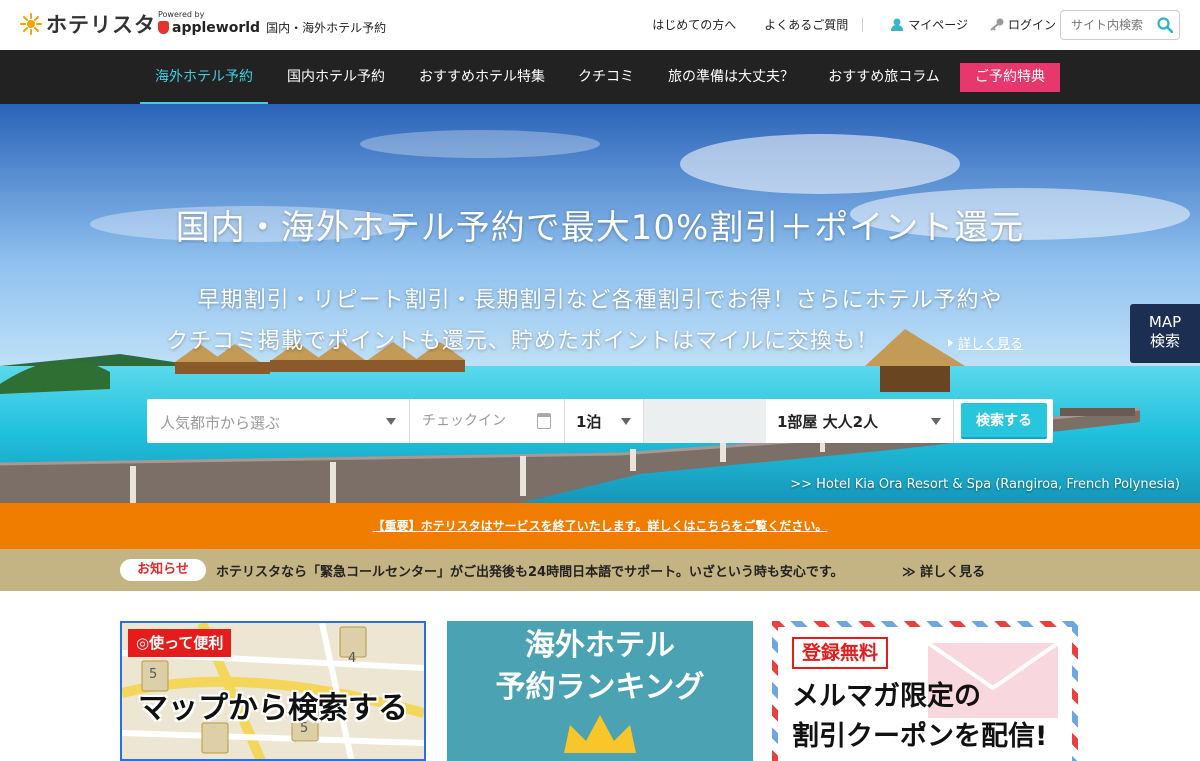 This screenshot has height=761, width=1200. Describe the element at coordinates (828, 422) in the screenshot. I see `rooms-guests-value: 1部屋 大人2人` at that location.